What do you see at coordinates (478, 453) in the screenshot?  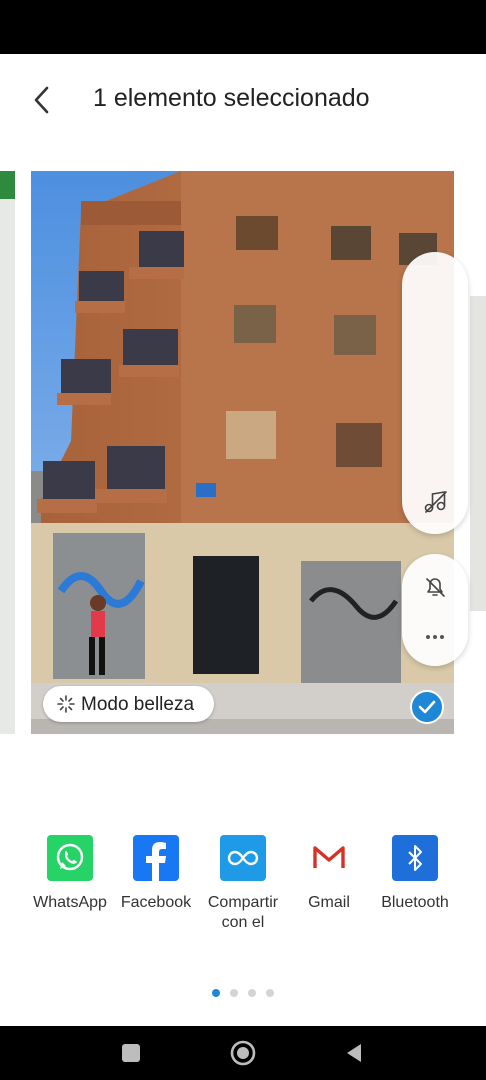 I see `next-photo-edge` at bounding box center [478, 453].